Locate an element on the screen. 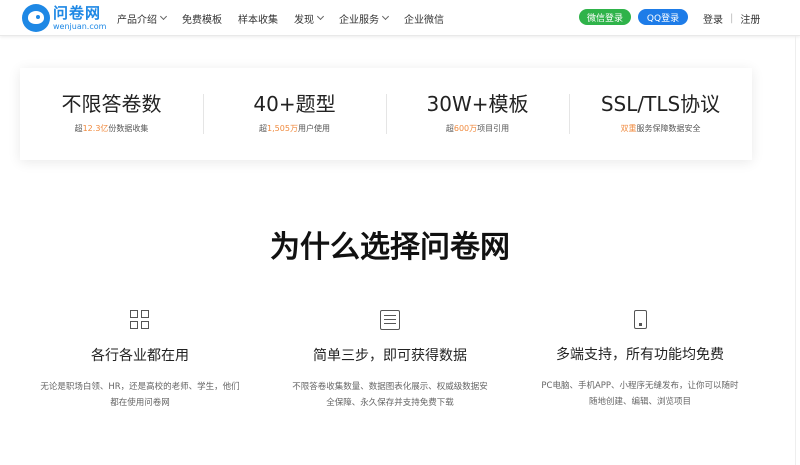 Image resolution: width=800 pixels, height=465 pixels. nav-enterprise-service: 企业服务 is located at coordinates (364, 18).